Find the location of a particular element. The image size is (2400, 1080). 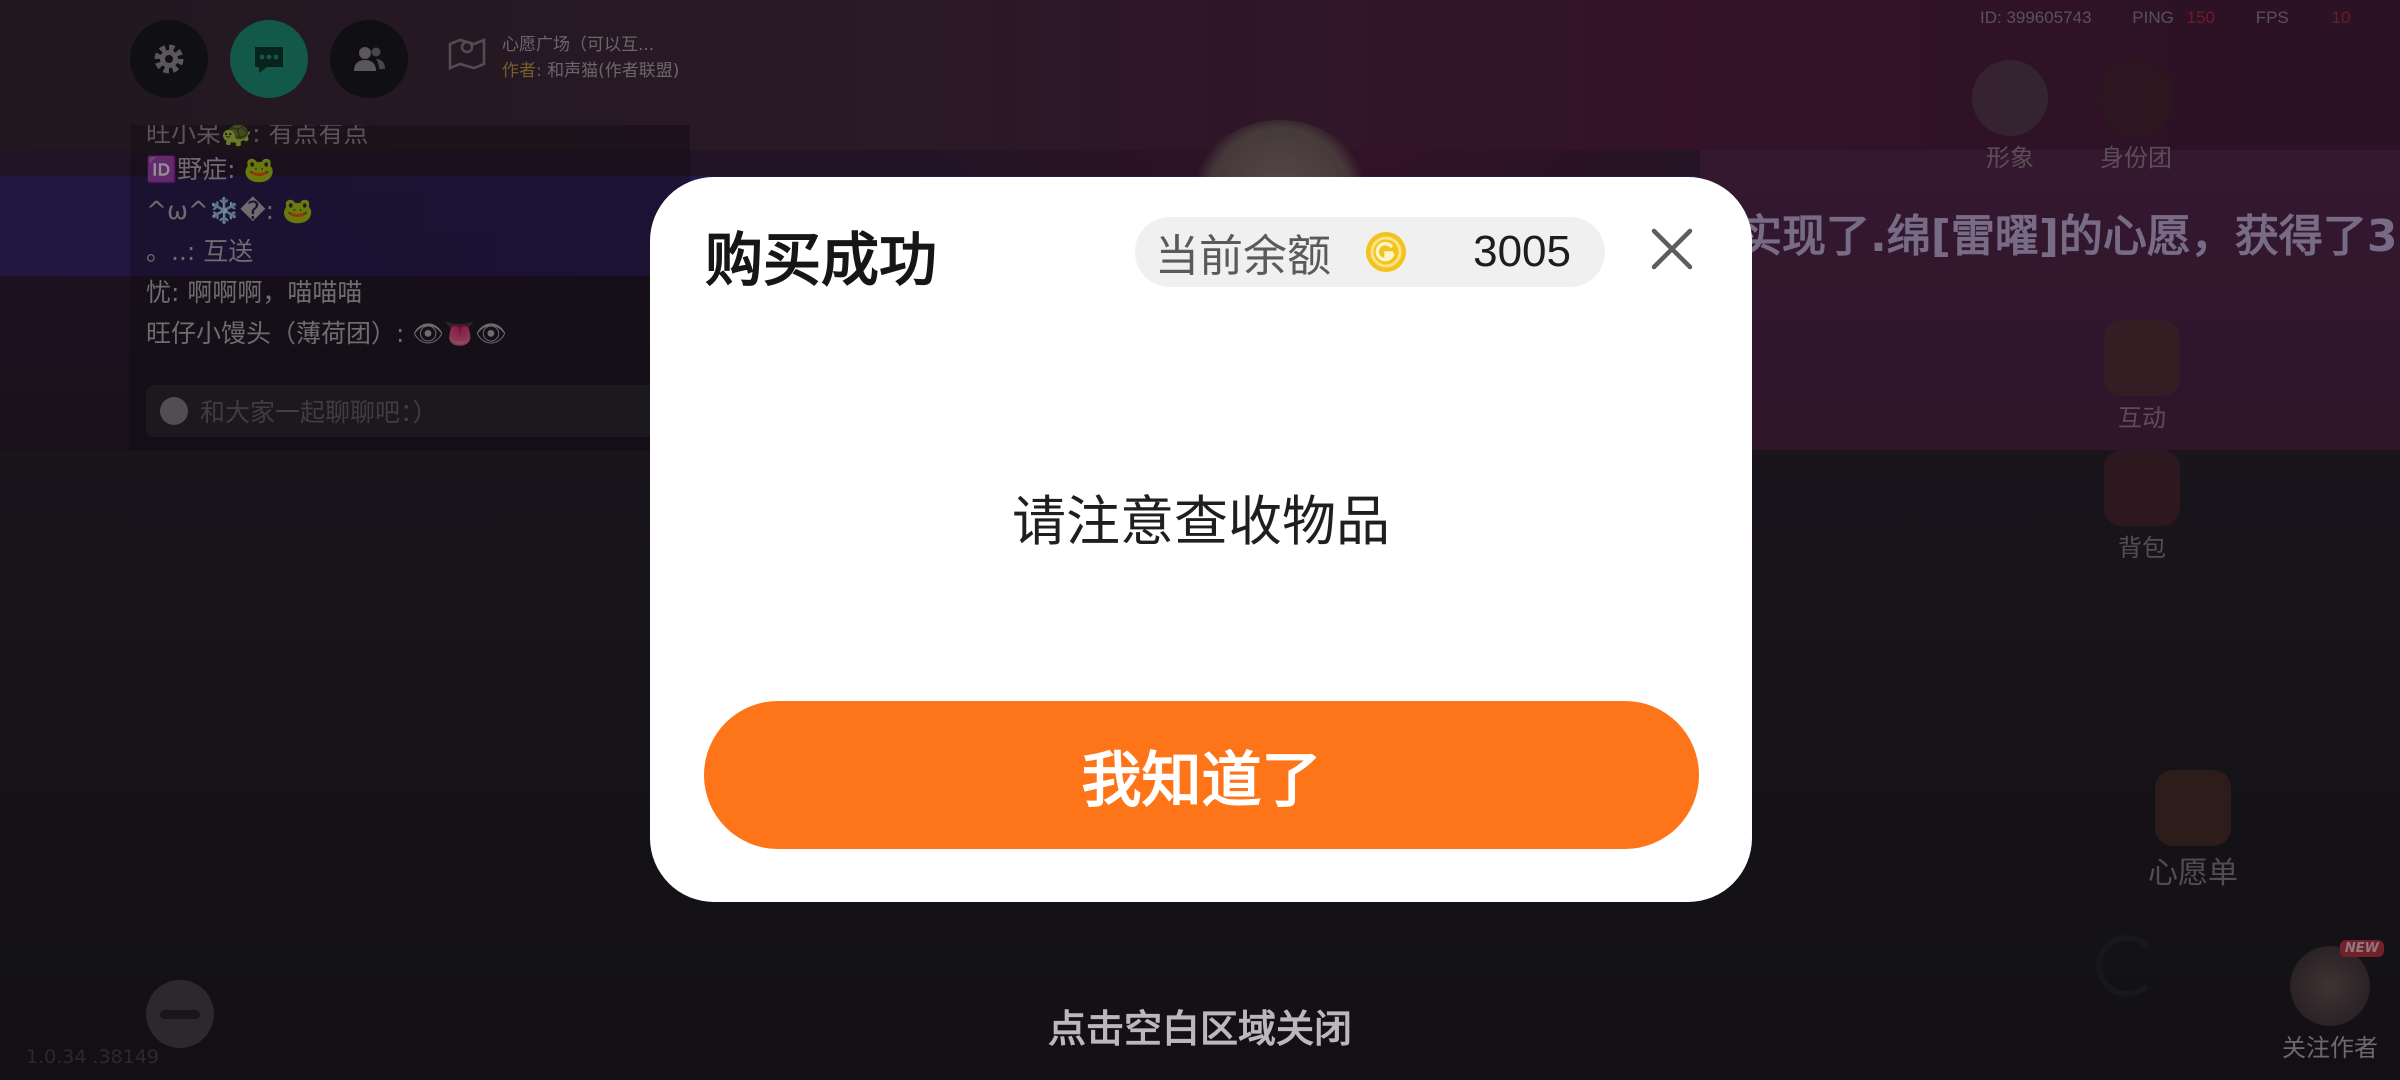

balance-pill: 当前余额 3005 is located at coordinates (1370, 252).